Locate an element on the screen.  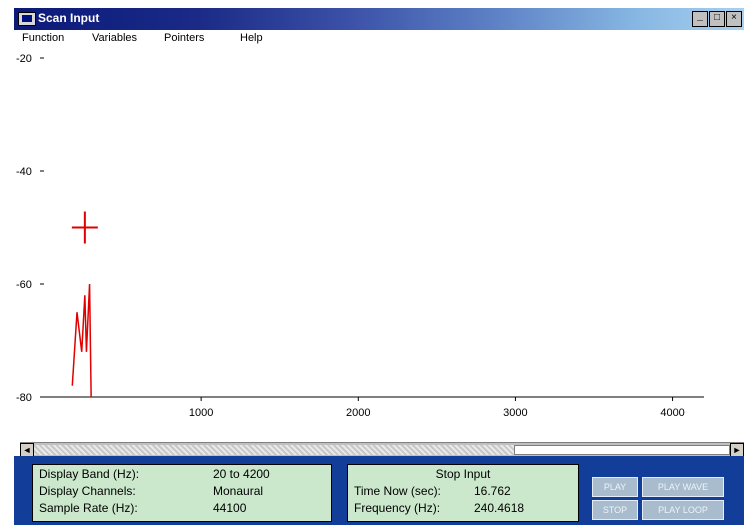
x-tick-label: 2000 is located at coordinates (358, 413).